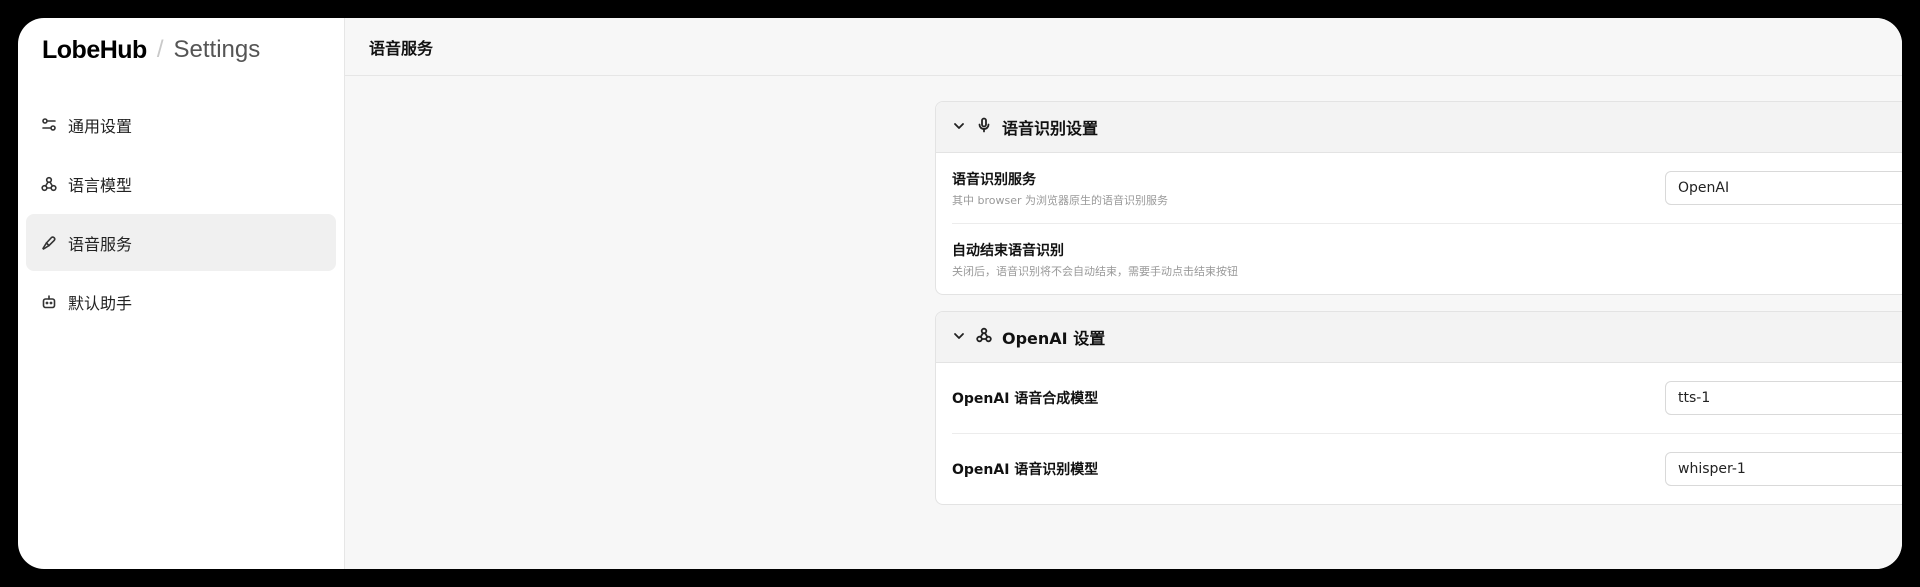 The image size is (1920, 587). I want to click on sidebar-item-label: 通用设置, so click(100, 126).